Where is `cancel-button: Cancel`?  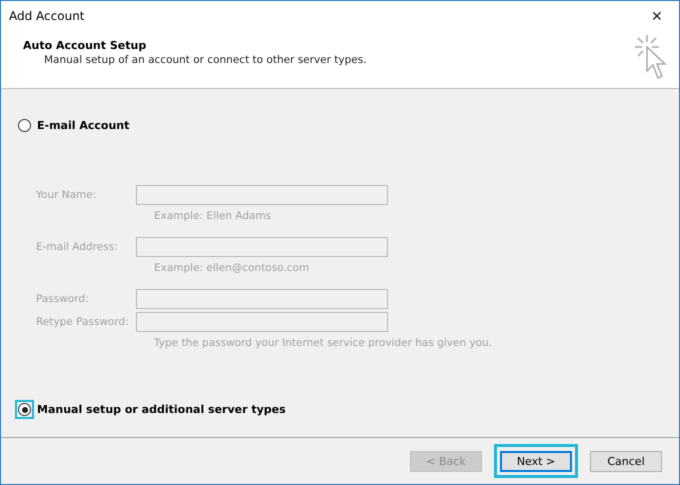 cancel-button: Cancel is located at coordinates (626, 461).